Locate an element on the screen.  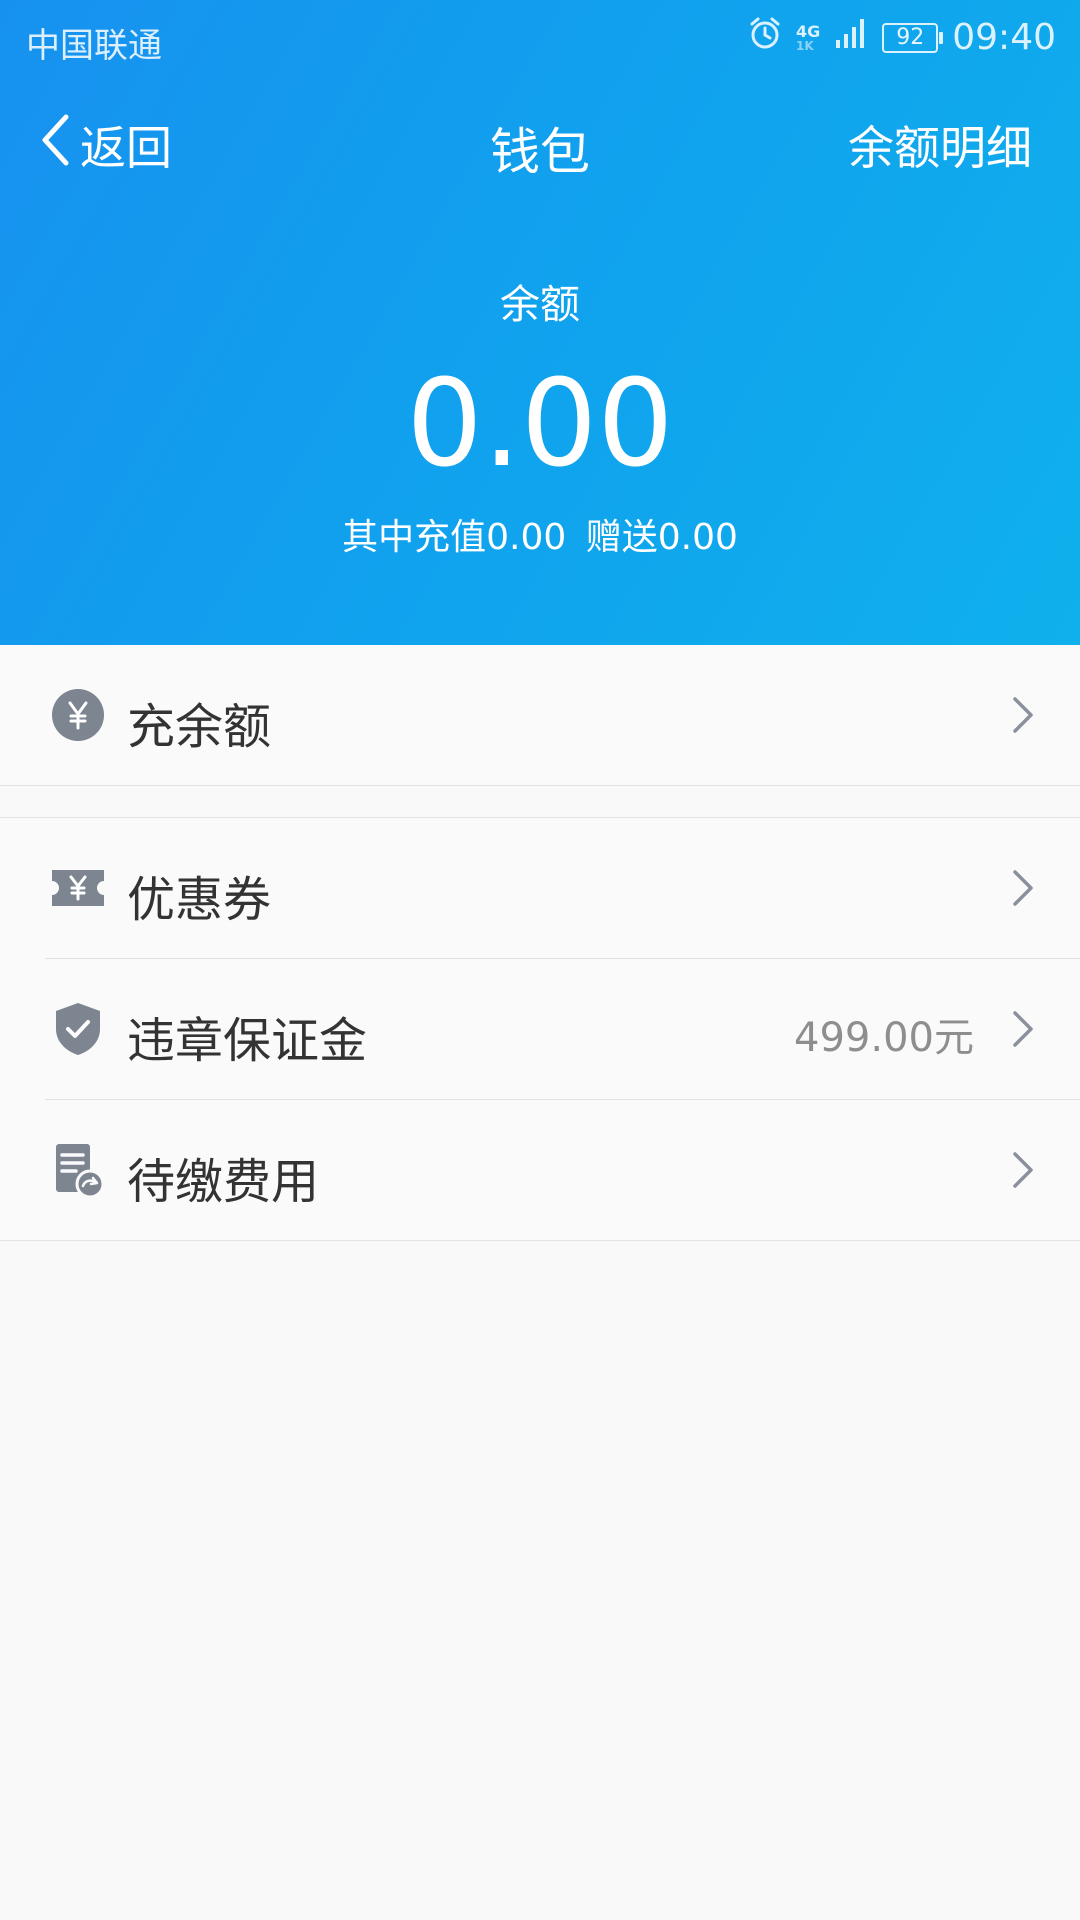
balance-breakdown: 其中充值0.00 赠送0.00 is located at coordinates (540, 534).